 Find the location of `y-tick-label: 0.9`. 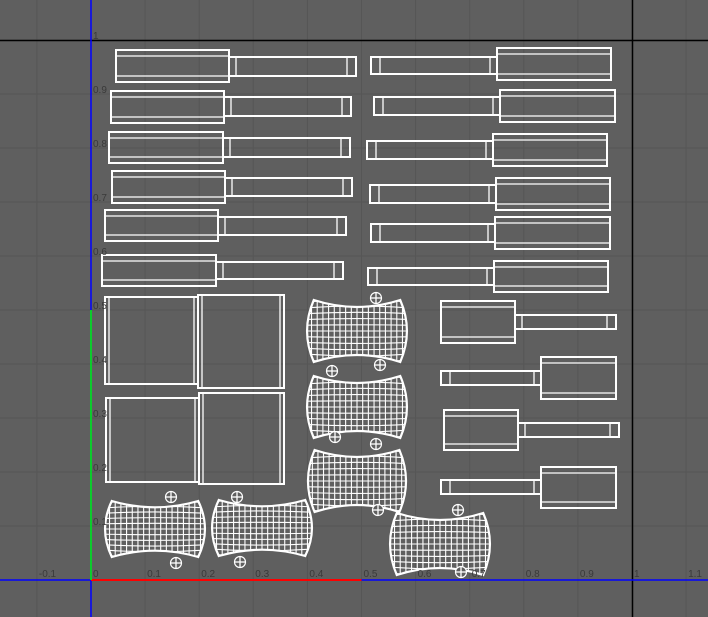

y-tick-label: 0.9 is located at coordinates (100, 90).